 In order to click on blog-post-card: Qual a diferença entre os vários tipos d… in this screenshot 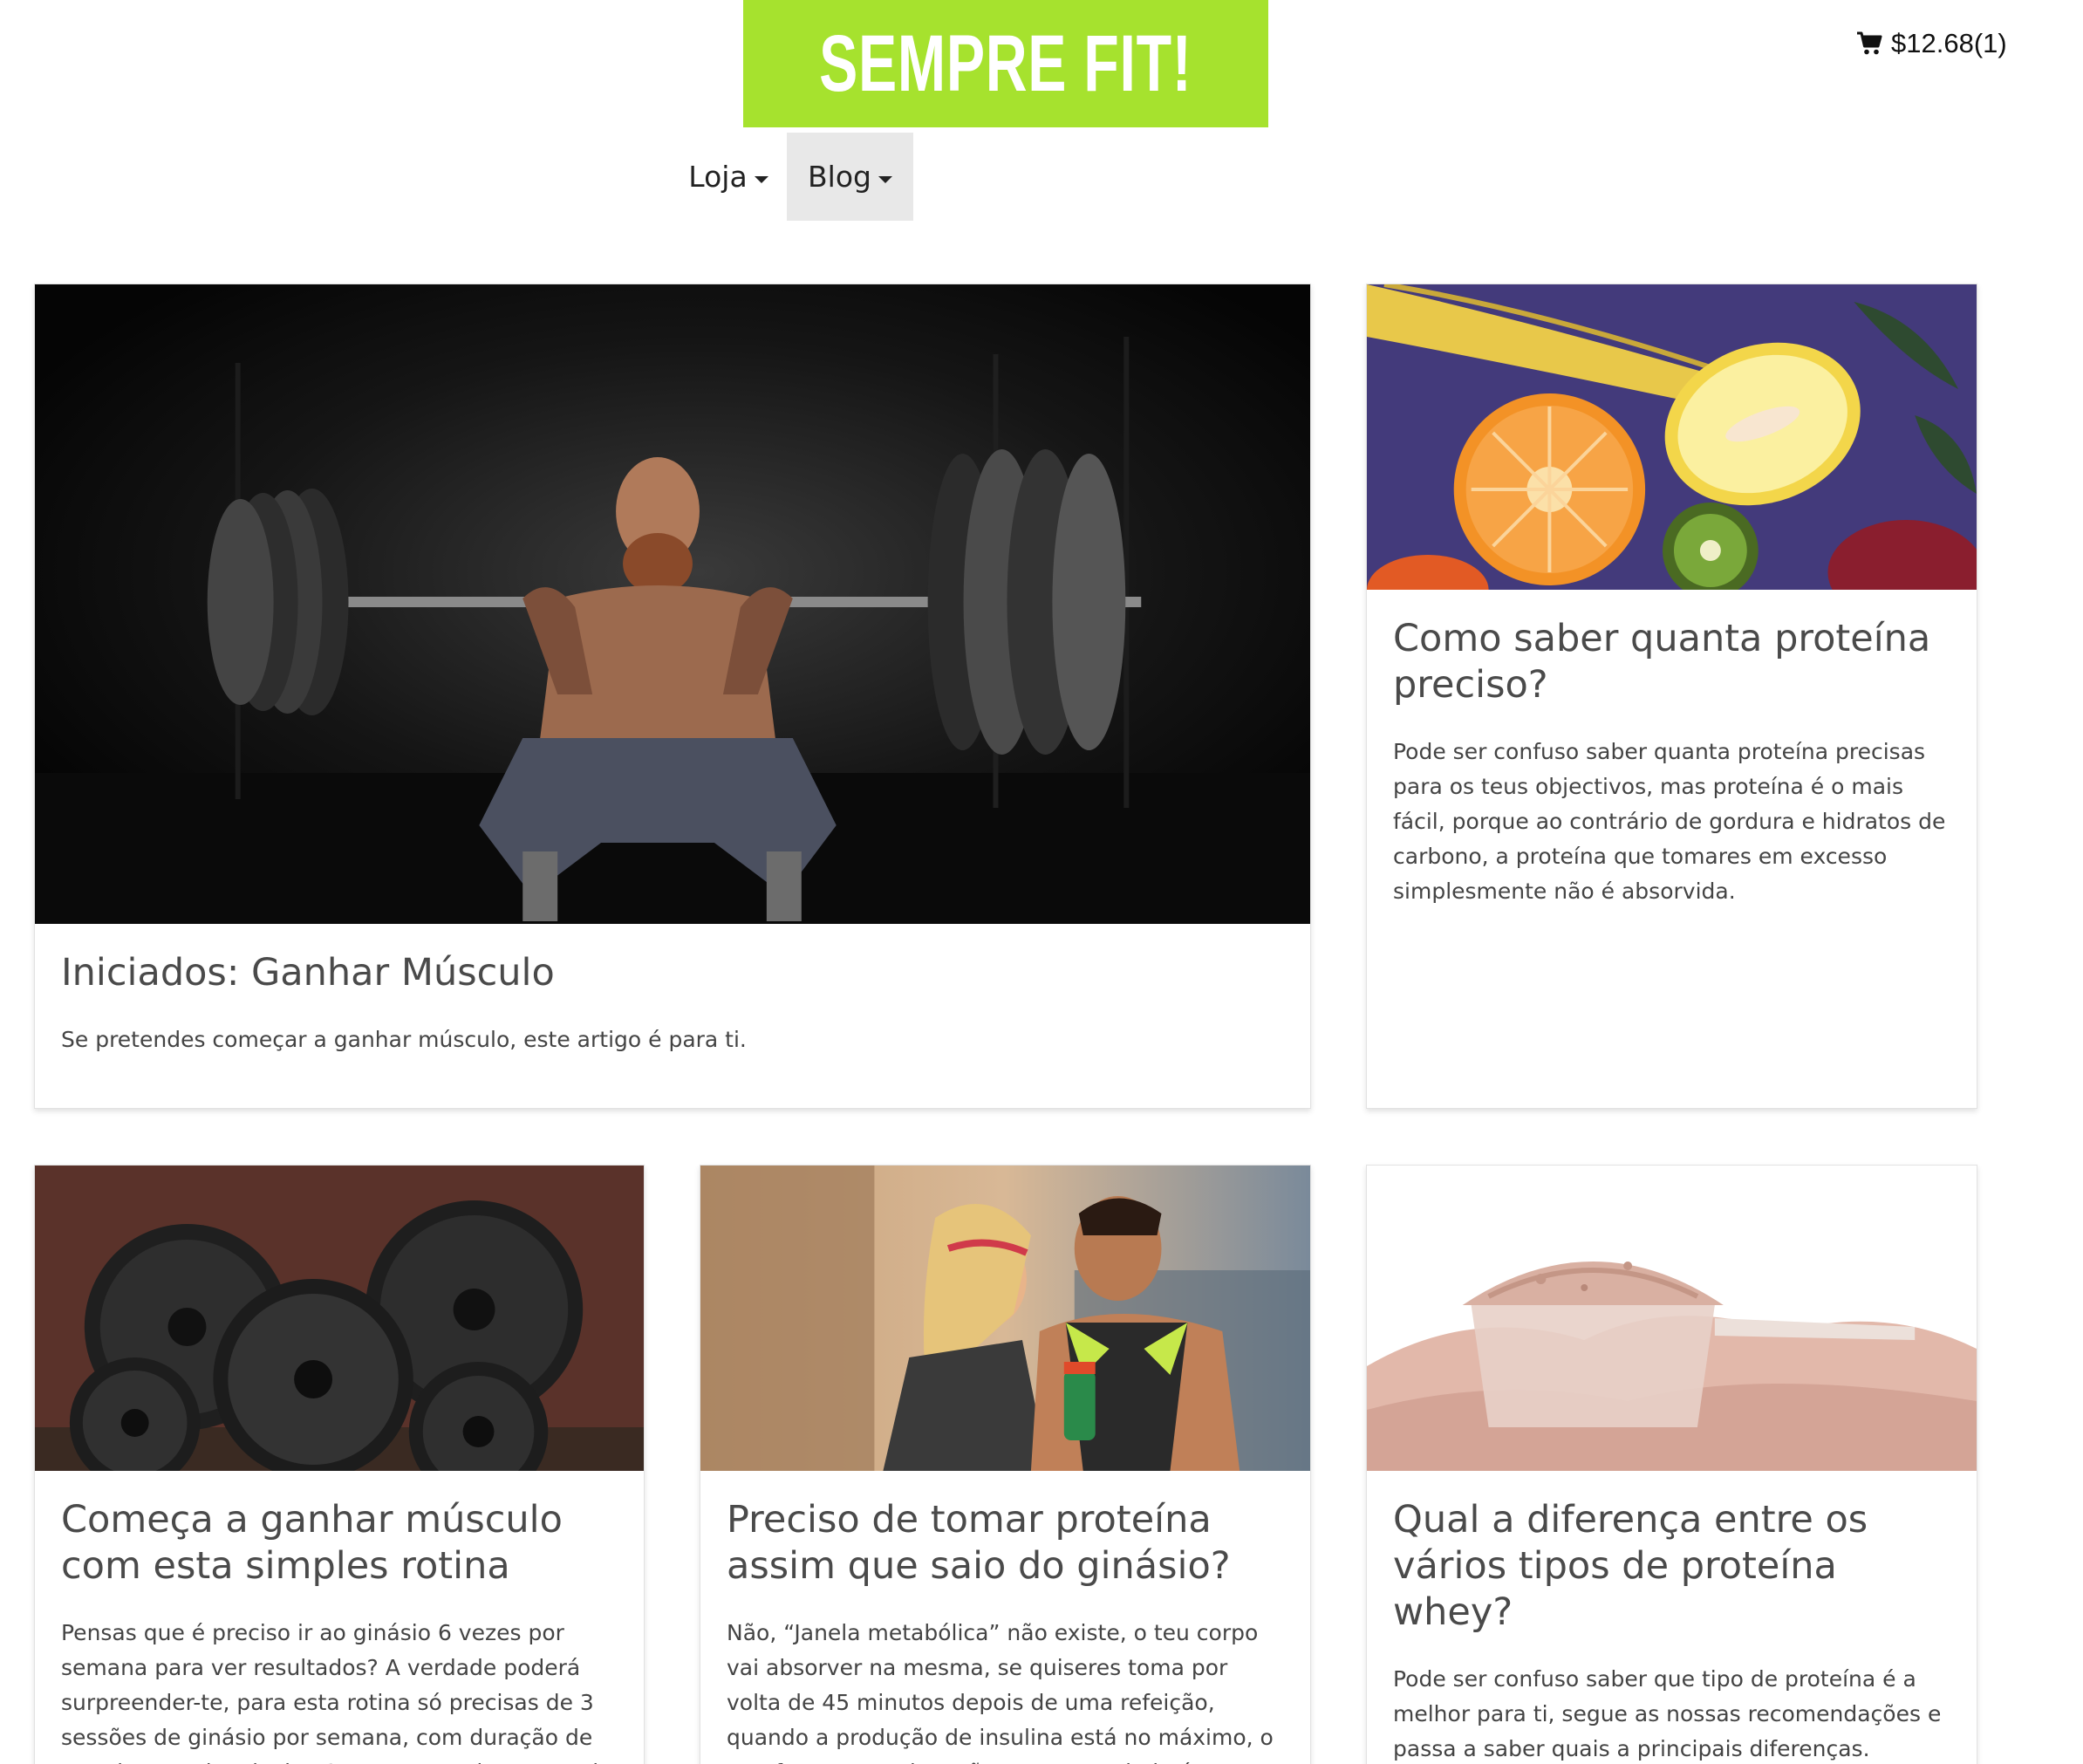, I will do `click(1671, 1464)`.